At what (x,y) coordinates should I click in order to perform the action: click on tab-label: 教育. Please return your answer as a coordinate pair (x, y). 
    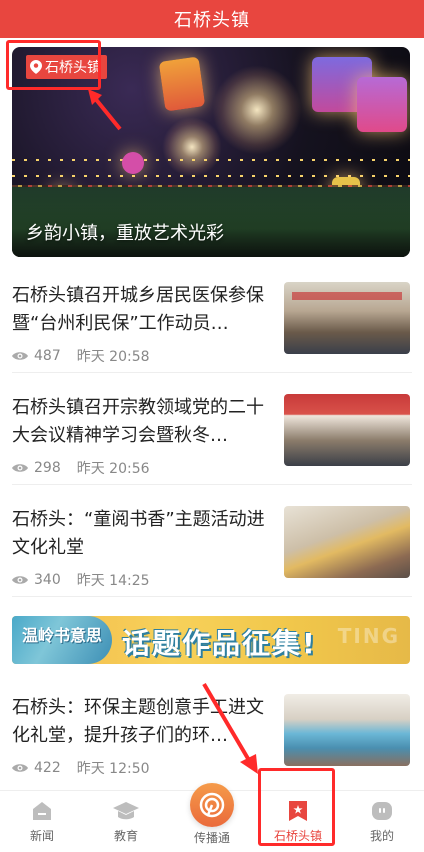
    Looking at the image, I should click on (125, 836).